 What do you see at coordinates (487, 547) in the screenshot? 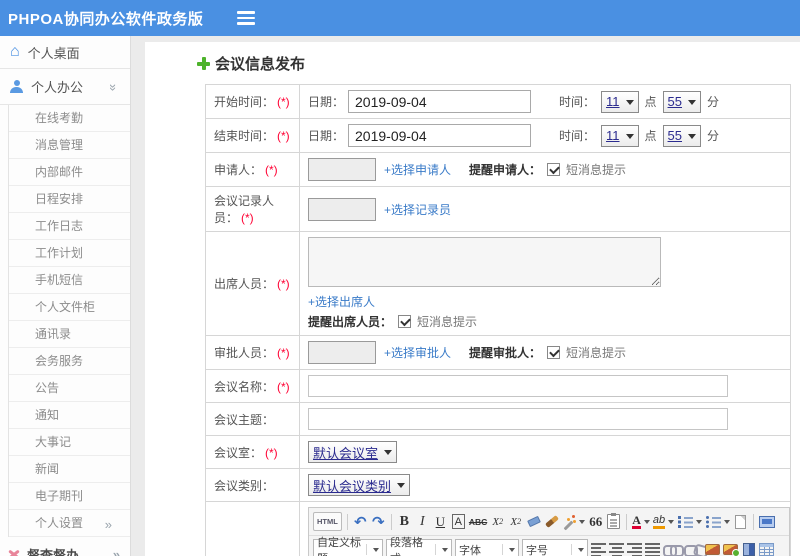
I see `font-family-select: 字体` at bounding box center [487, 547].